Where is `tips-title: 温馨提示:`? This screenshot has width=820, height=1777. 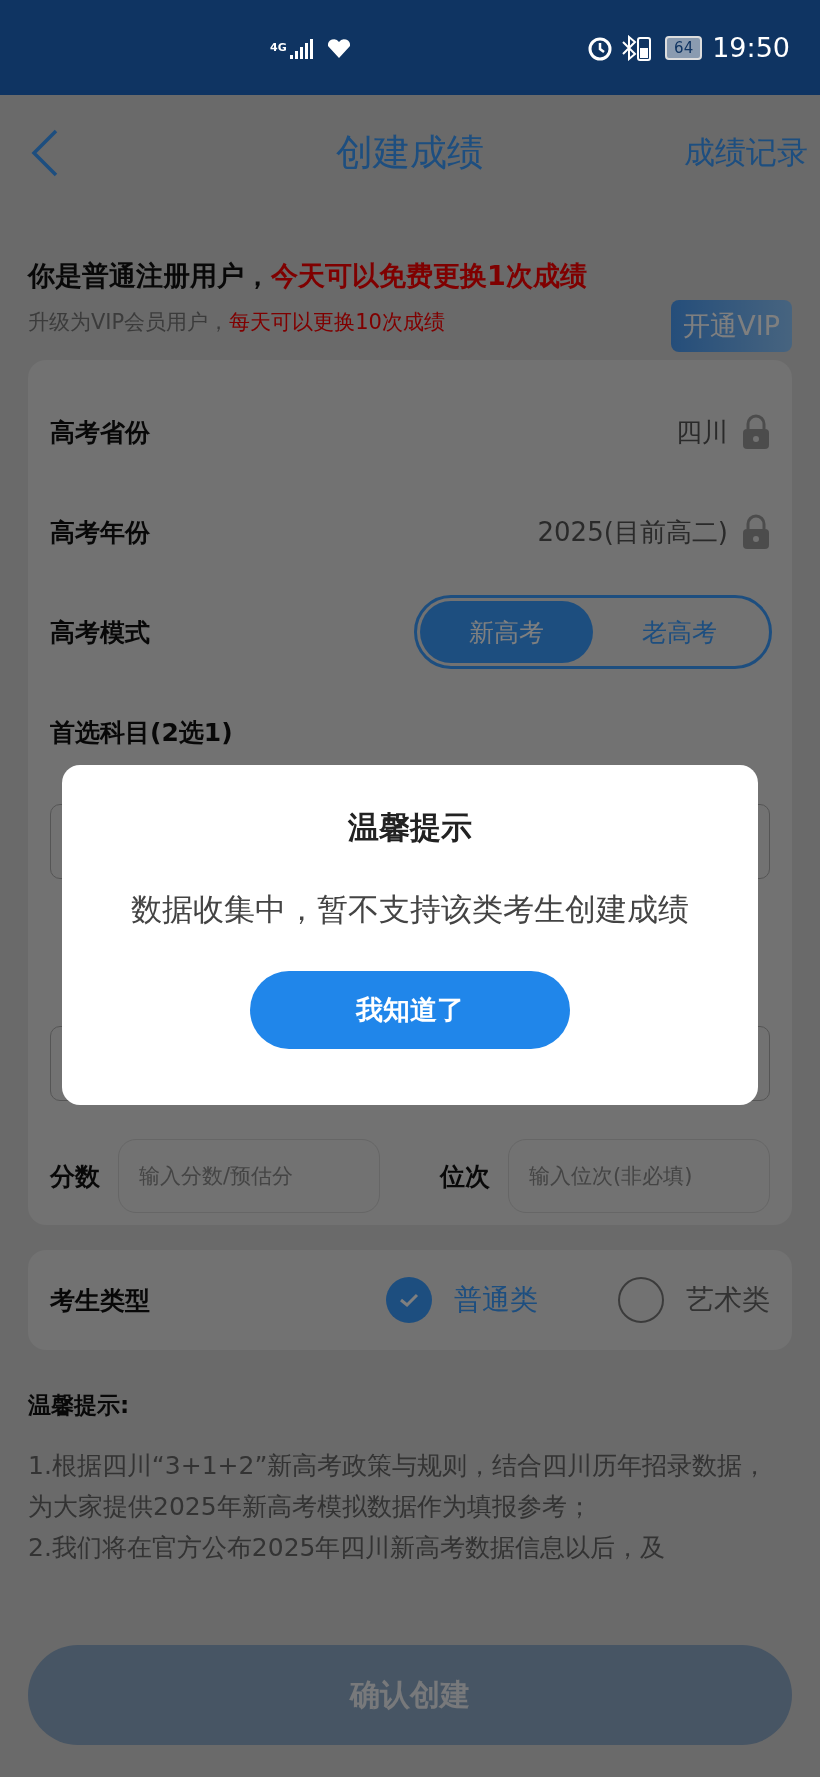 tips-title: 温馨提示: is located at coordinates (79, 1405).